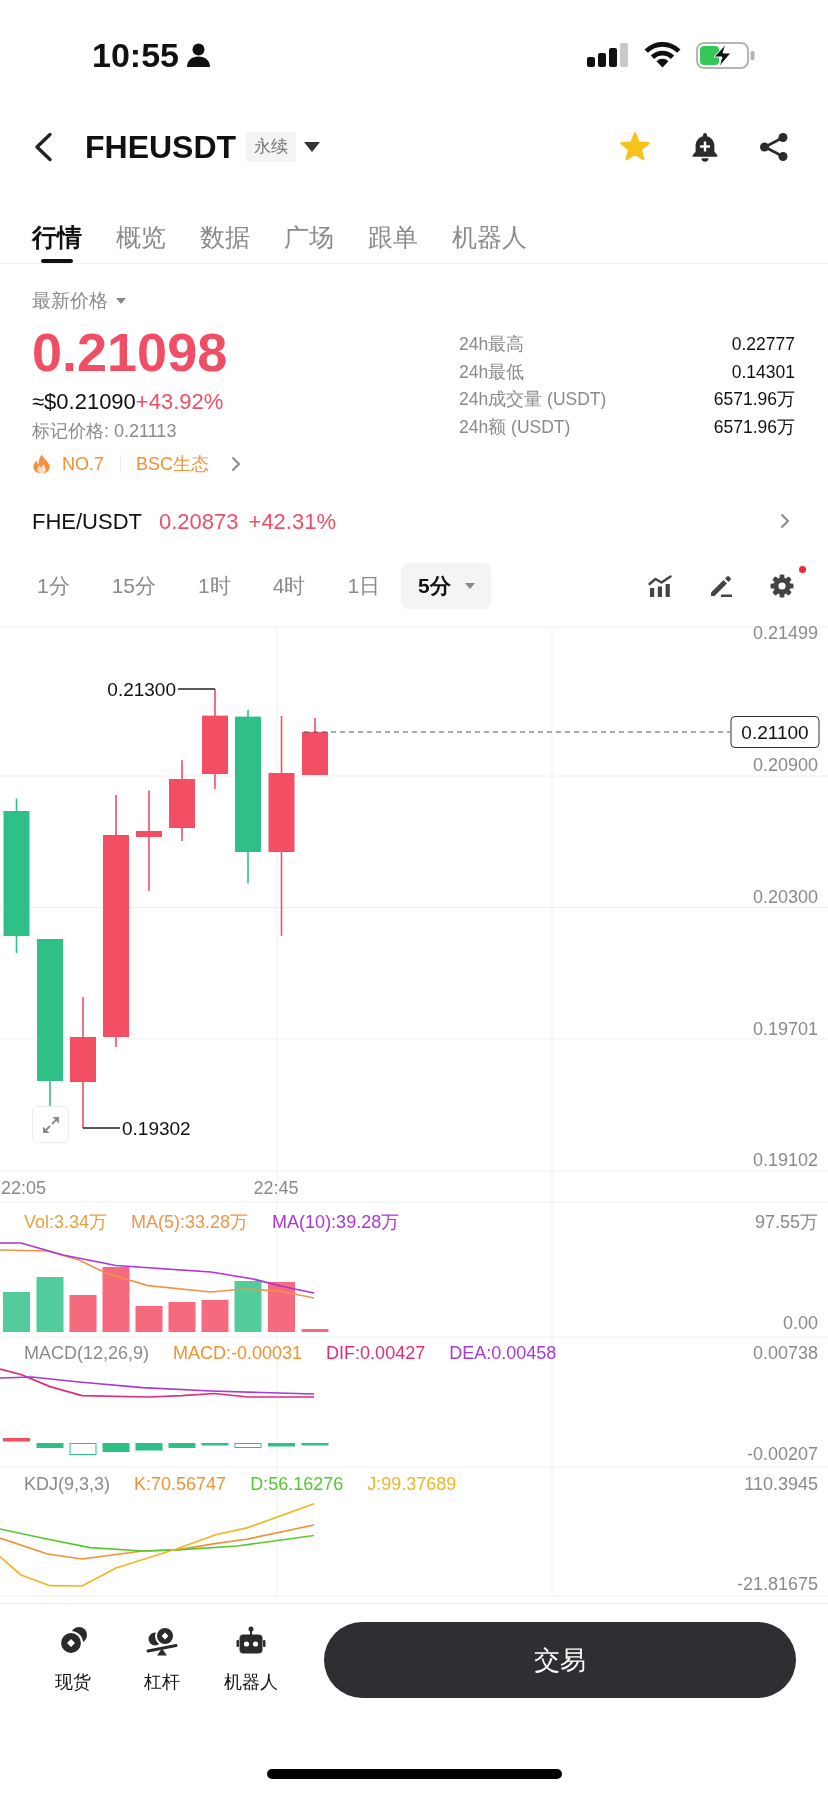 This screenshot has width=828, height=1795. Describe the element at coordinates (782, 586) in the screenshot. I see `settings-icon` at that location.